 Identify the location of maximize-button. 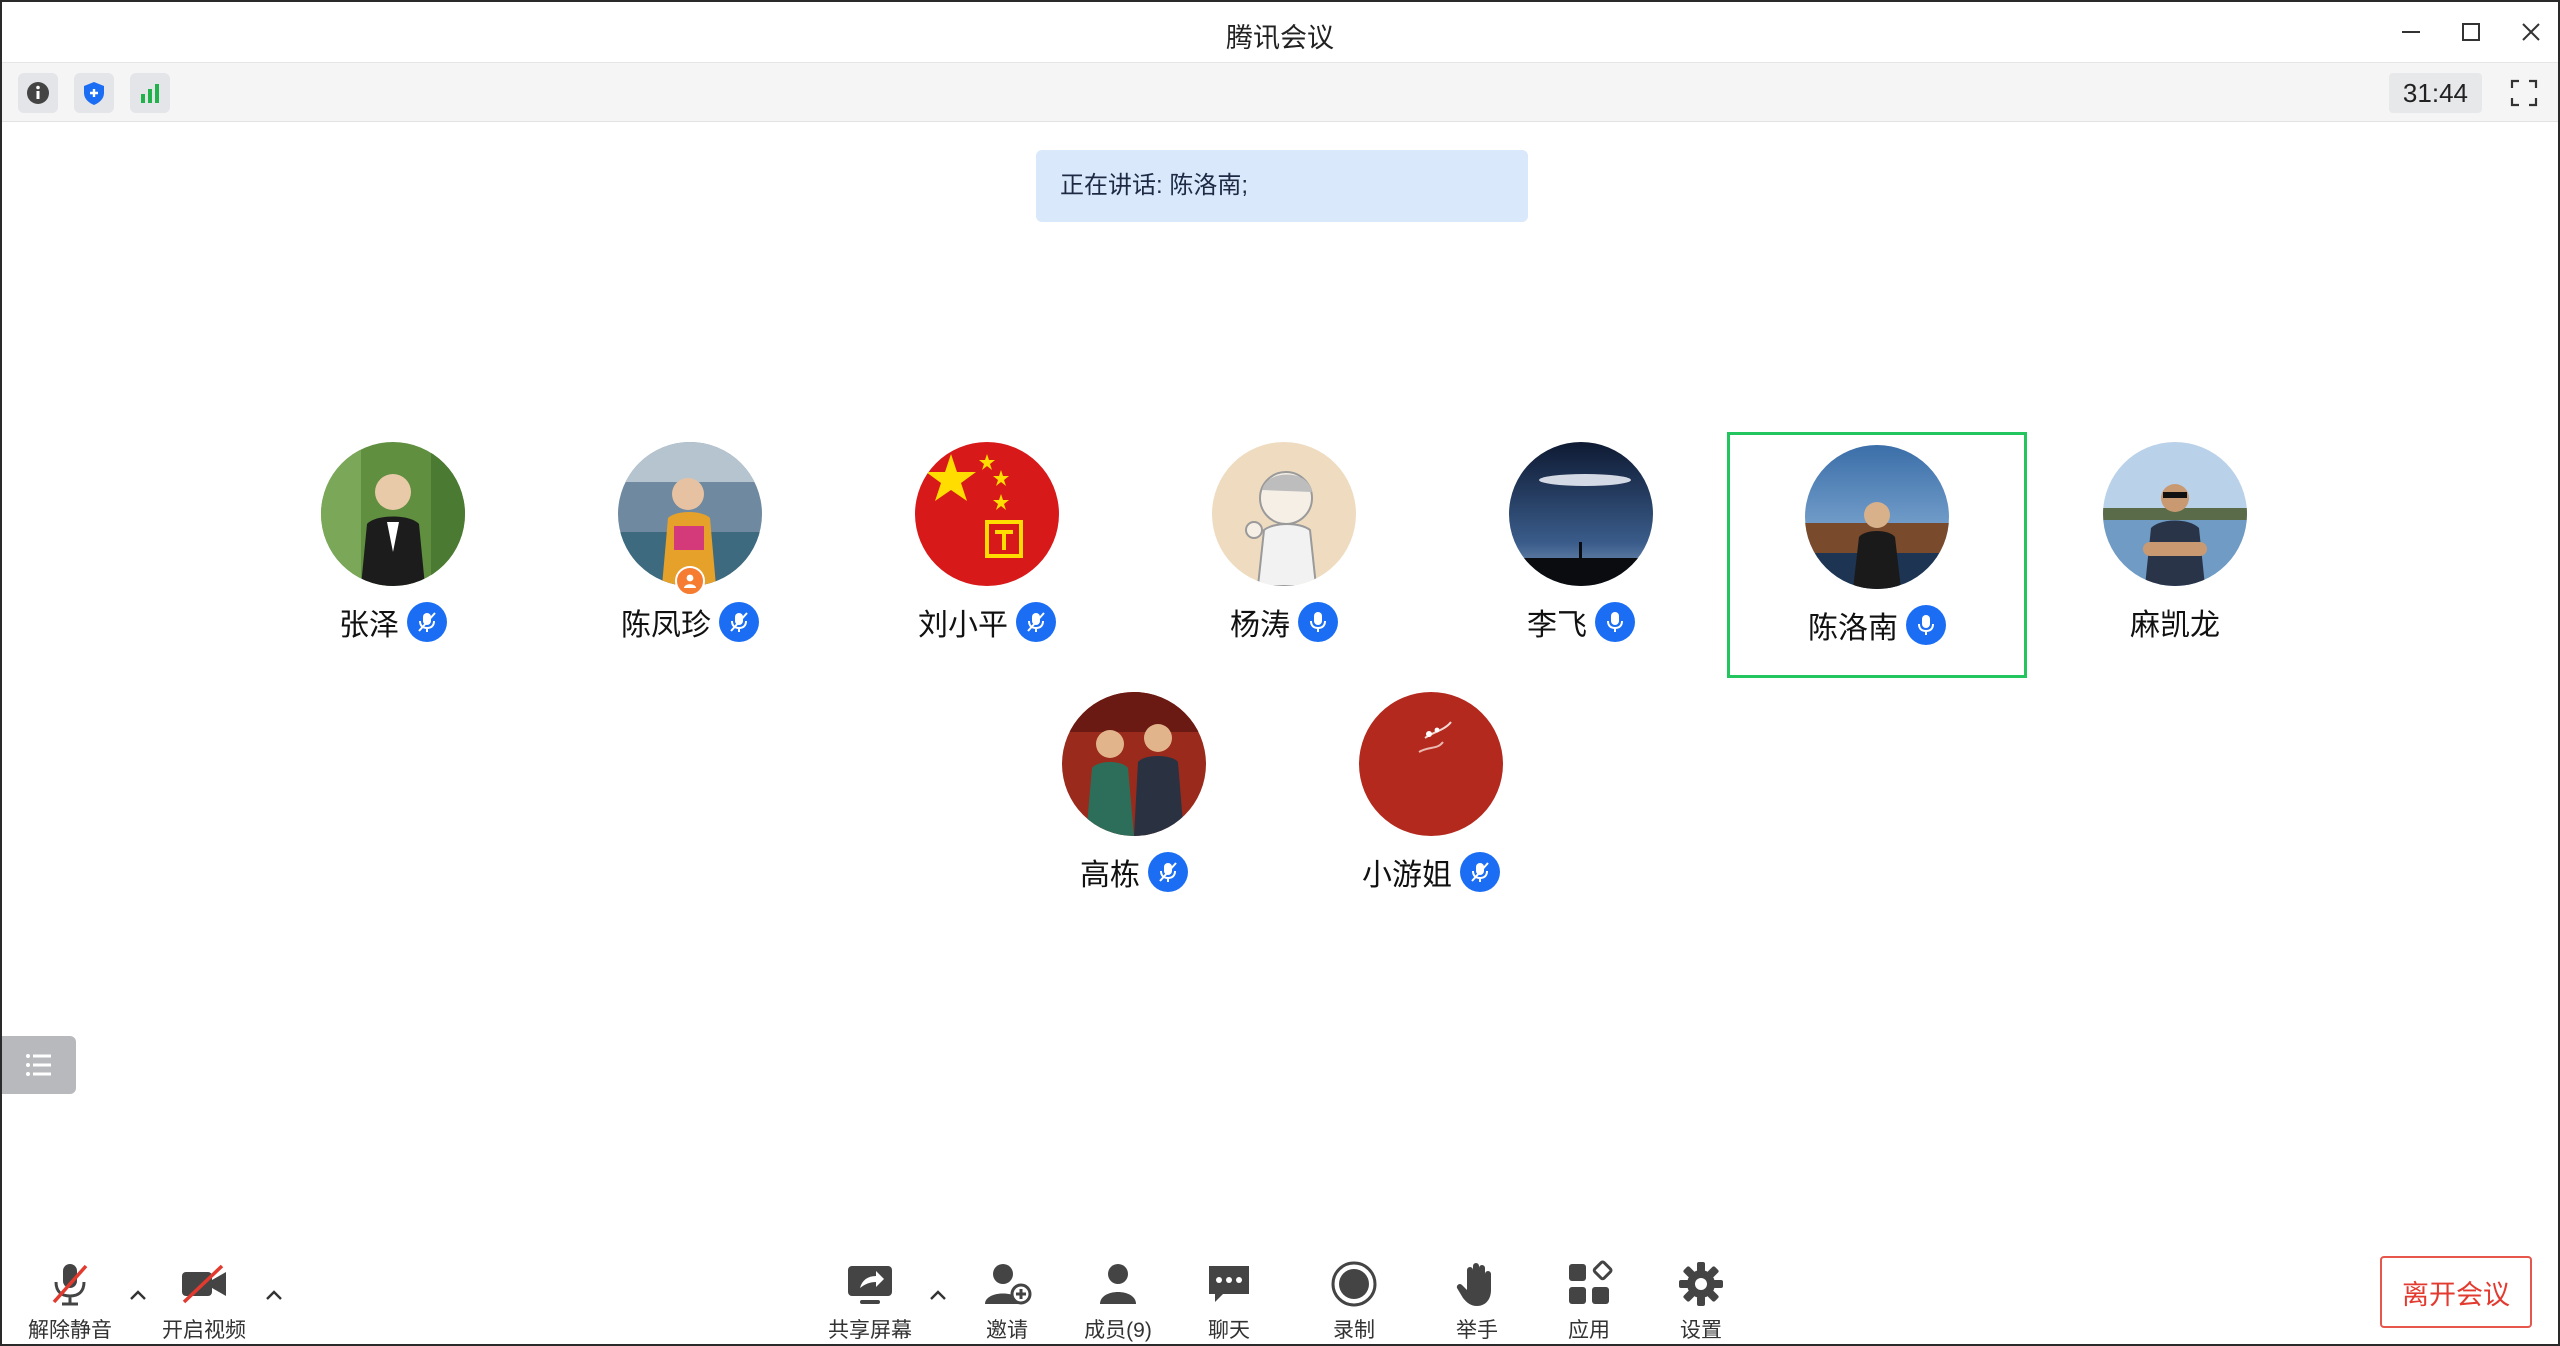
(2471, 32).